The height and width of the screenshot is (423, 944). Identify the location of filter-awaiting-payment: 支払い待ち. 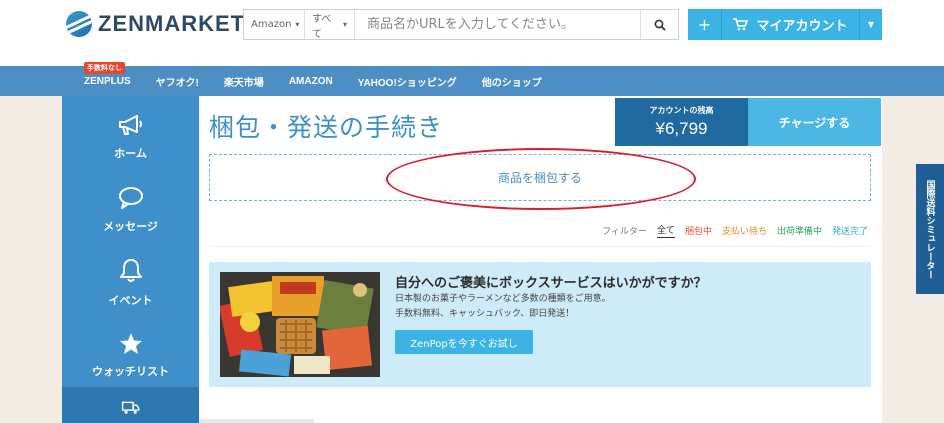
(744, 230).